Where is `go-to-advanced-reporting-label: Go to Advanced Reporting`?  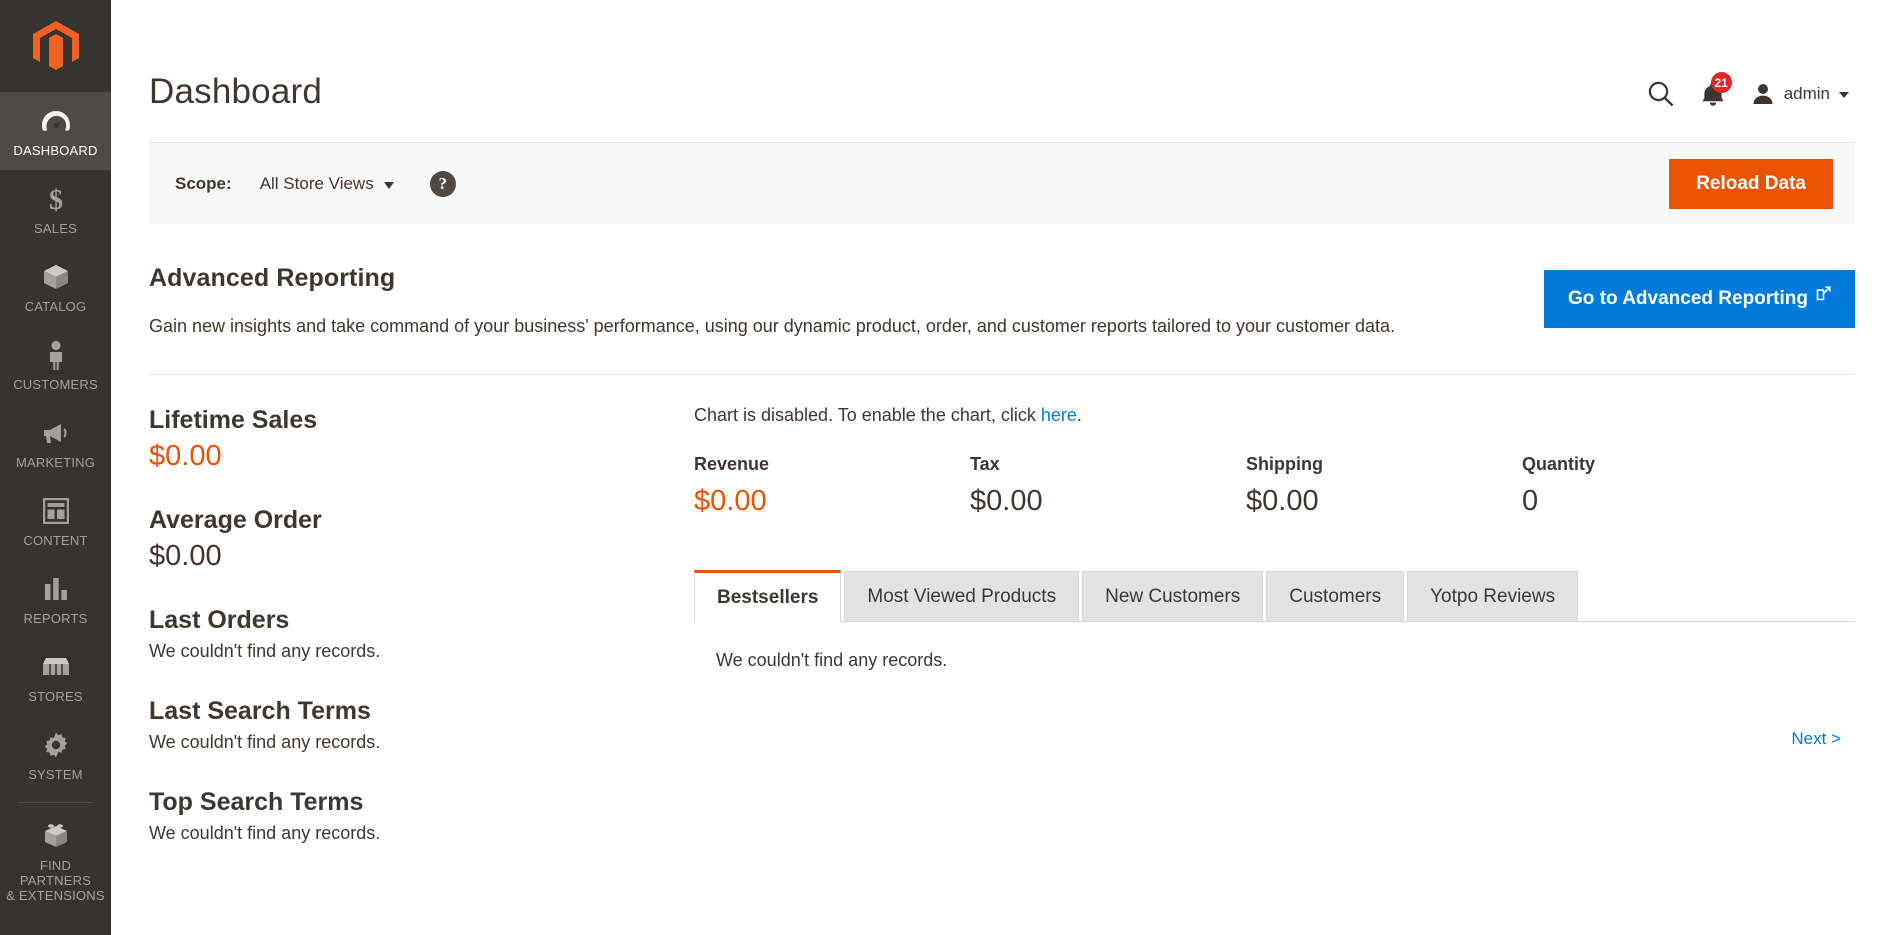
go-to-advanced-reporting-label: Go to Advanced Reporting is located at coordinates (1688, 298).